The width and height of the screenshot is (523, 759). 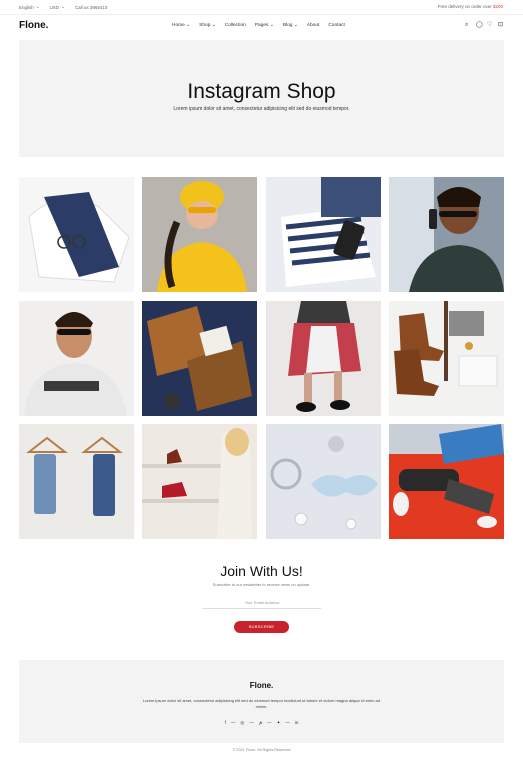 I want to click on linkedin-icon: in, so click(x=297, y=723).